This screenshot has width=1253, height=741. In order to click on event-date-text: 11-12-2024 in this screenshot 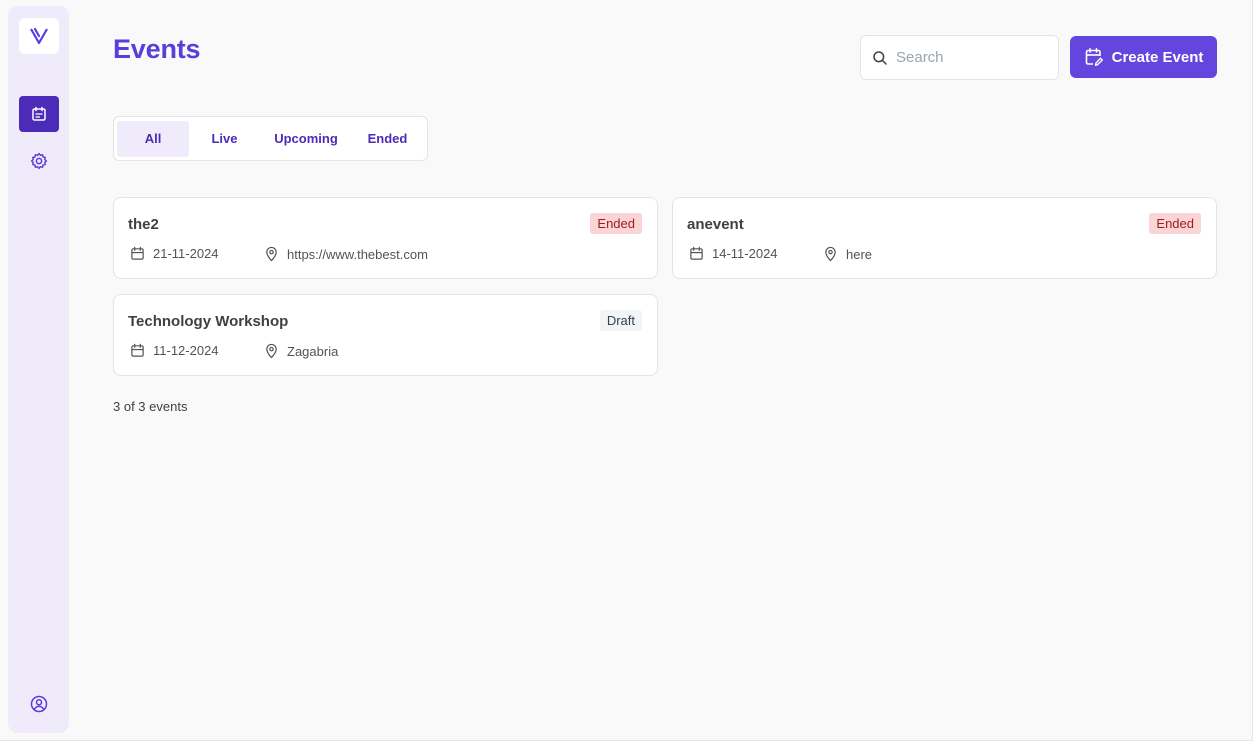, I will do `click(186, 350)`.